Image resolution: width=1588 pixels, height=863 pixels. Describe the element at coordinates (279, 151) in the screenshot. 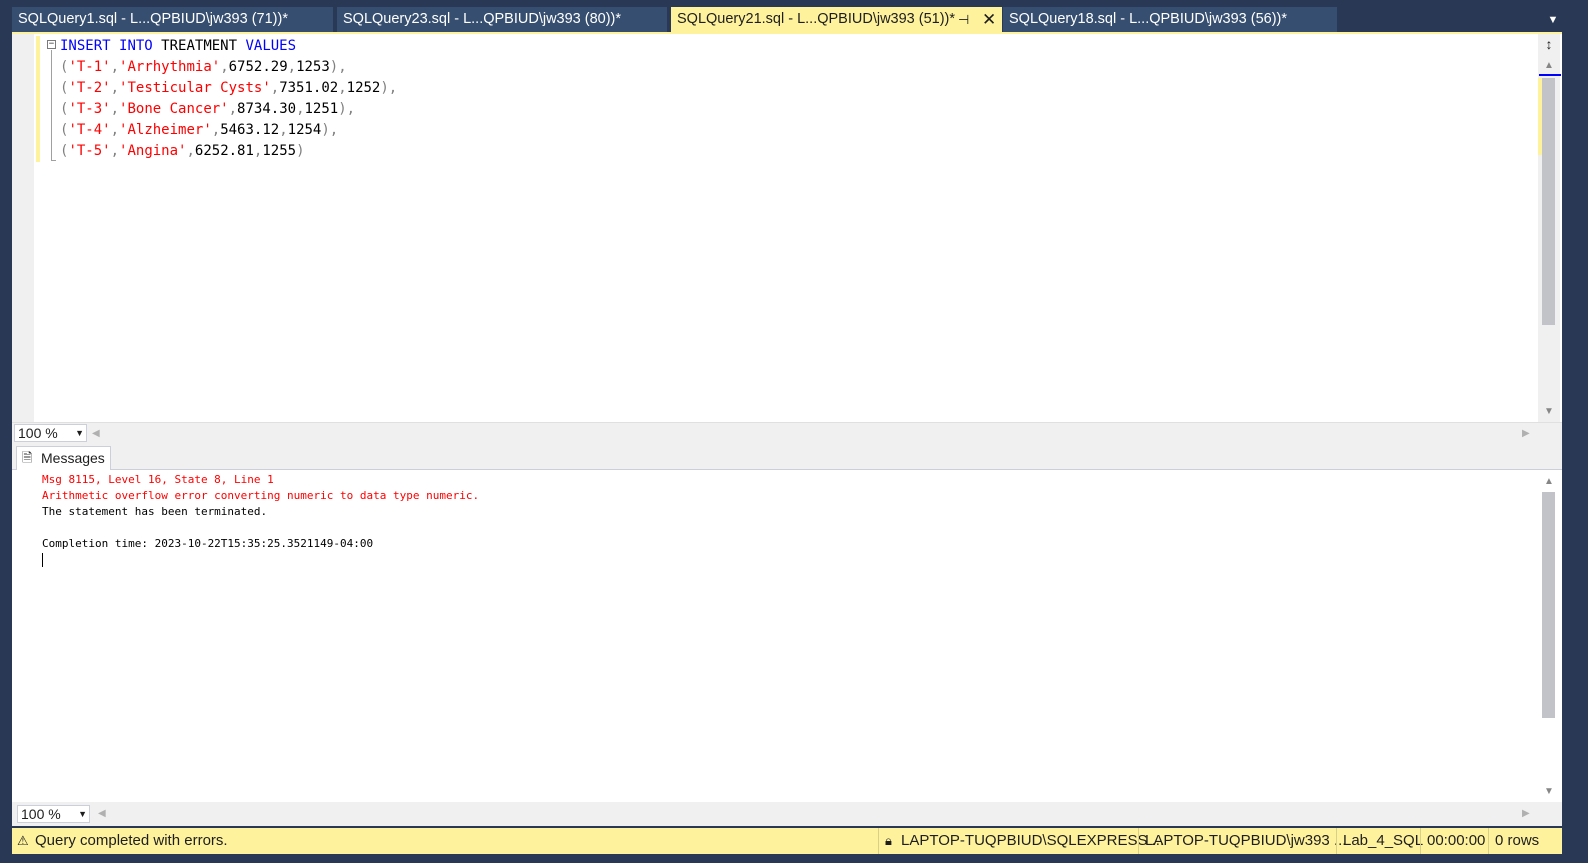

I see `value-number: 1255` at that location.